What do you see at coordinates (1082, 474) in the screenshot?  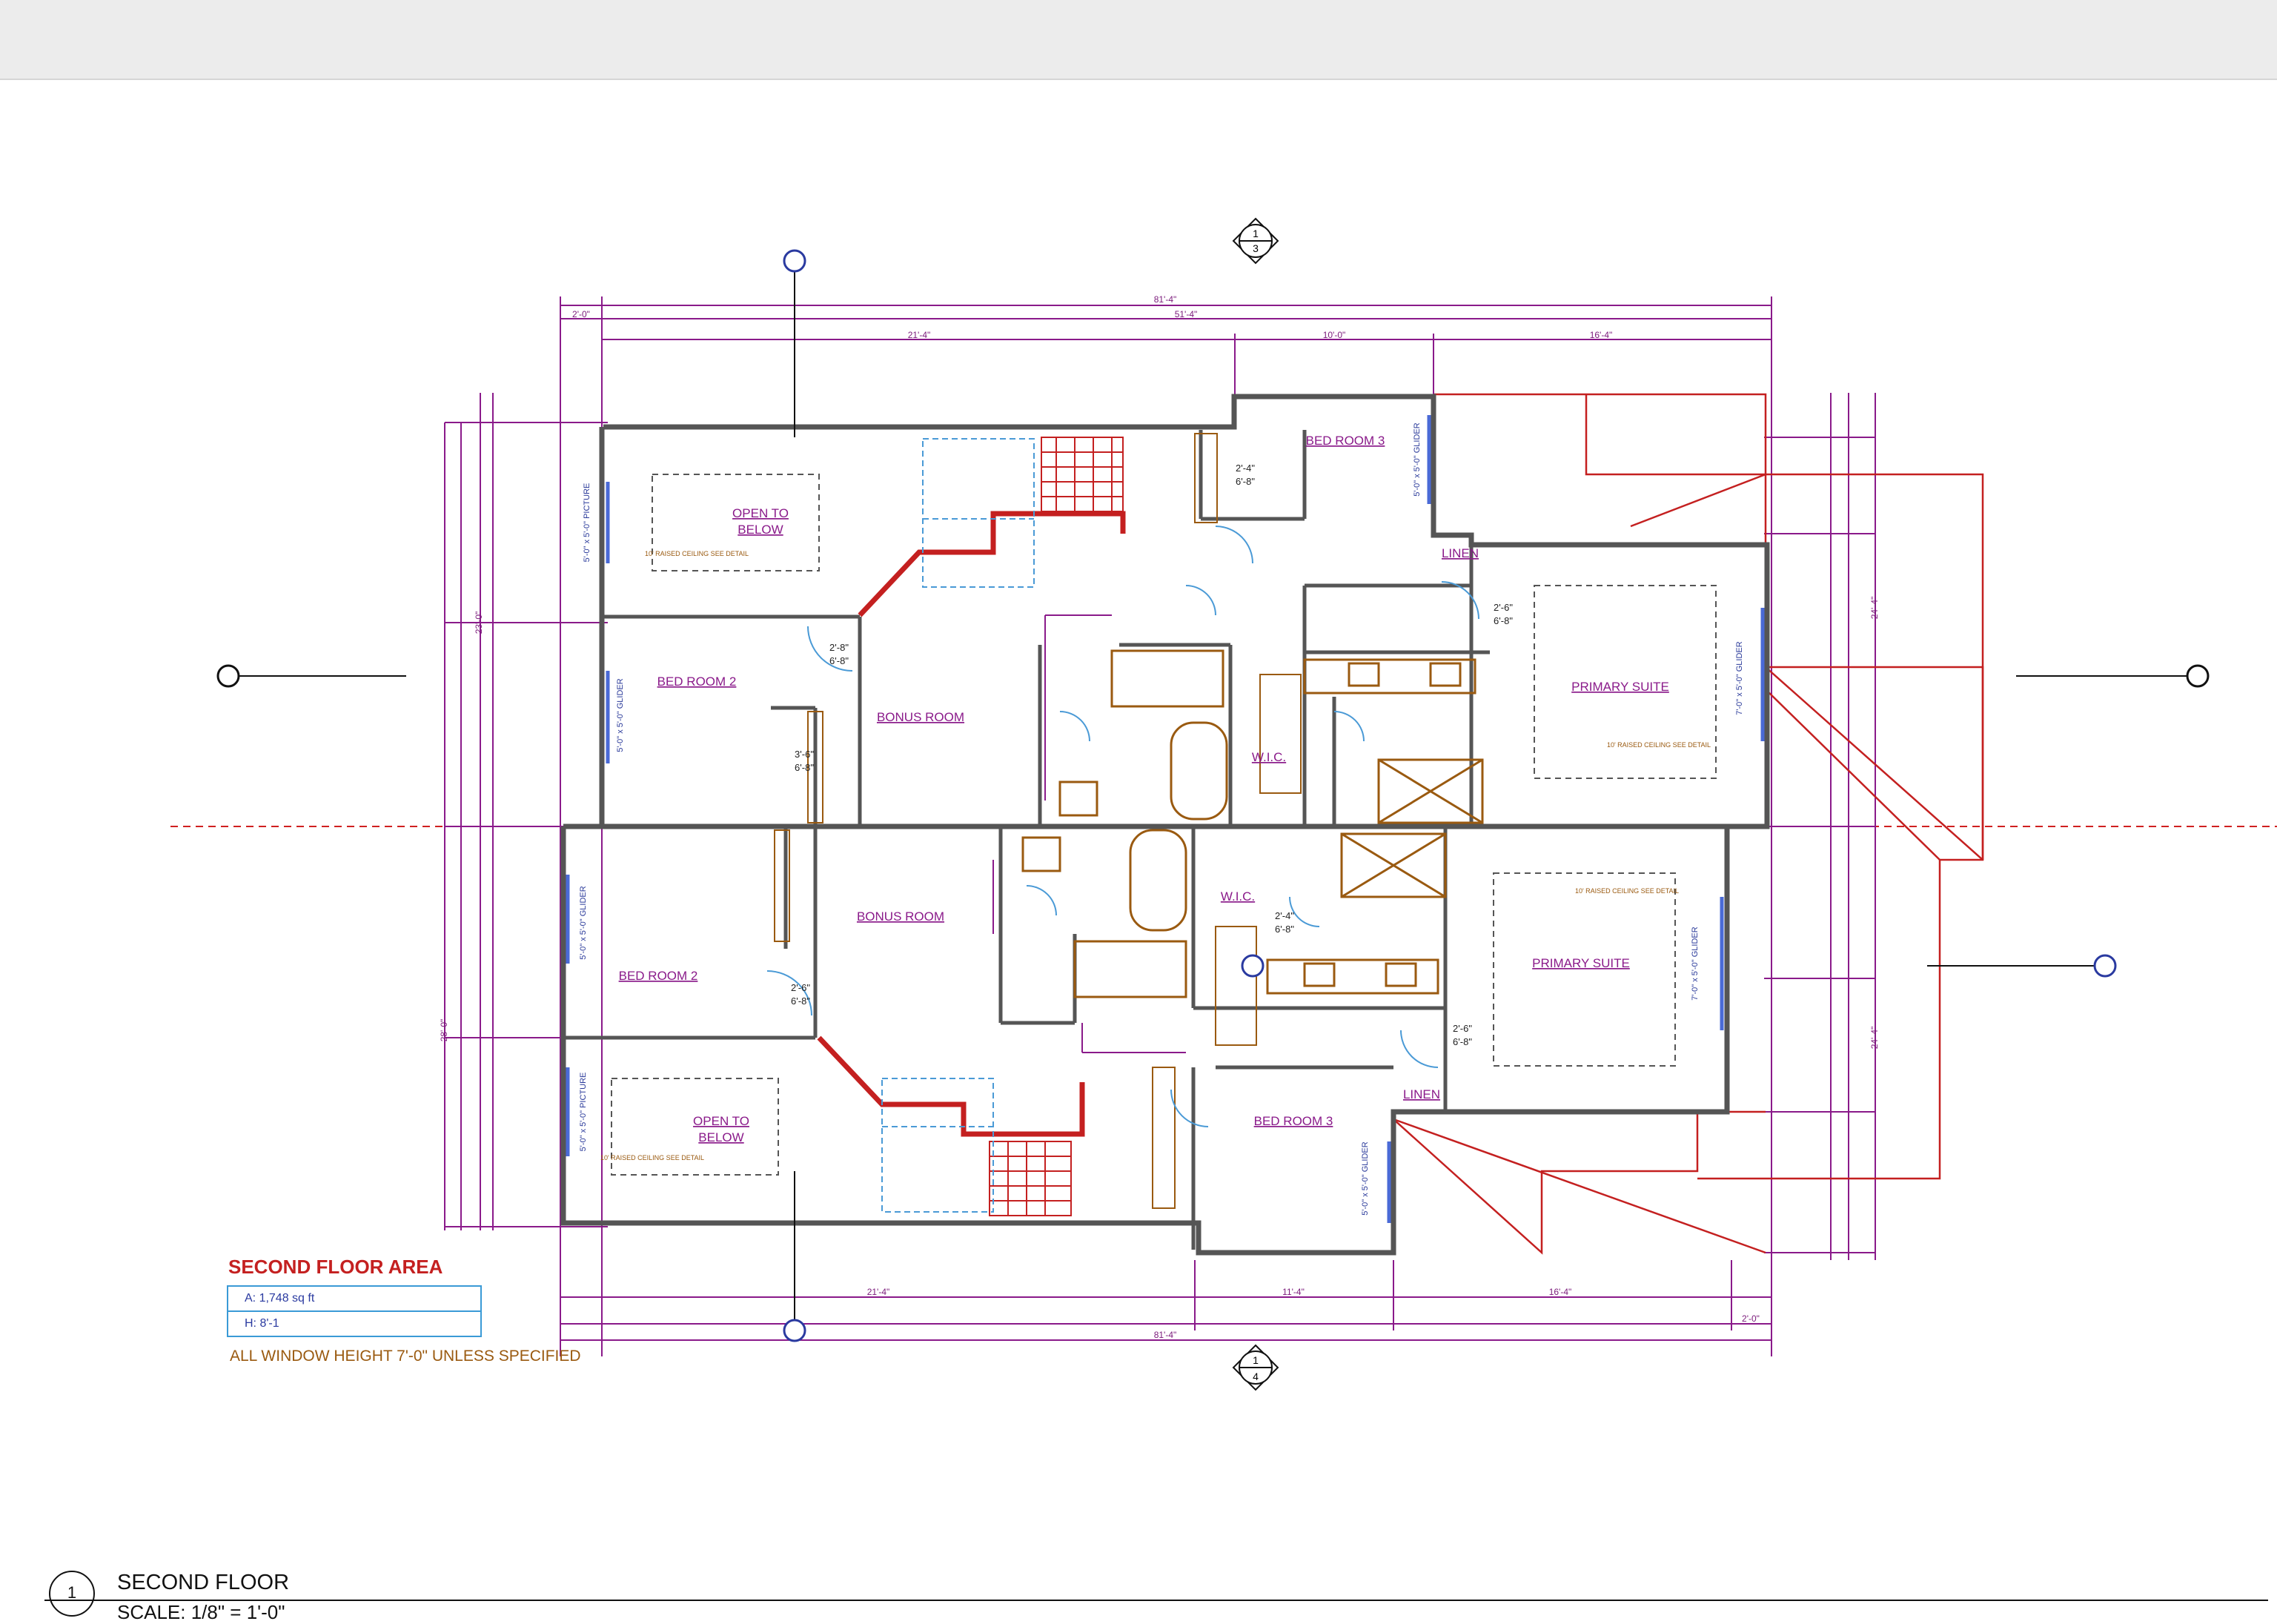 I see `stair-upper` at bounding box center [1082, 474].